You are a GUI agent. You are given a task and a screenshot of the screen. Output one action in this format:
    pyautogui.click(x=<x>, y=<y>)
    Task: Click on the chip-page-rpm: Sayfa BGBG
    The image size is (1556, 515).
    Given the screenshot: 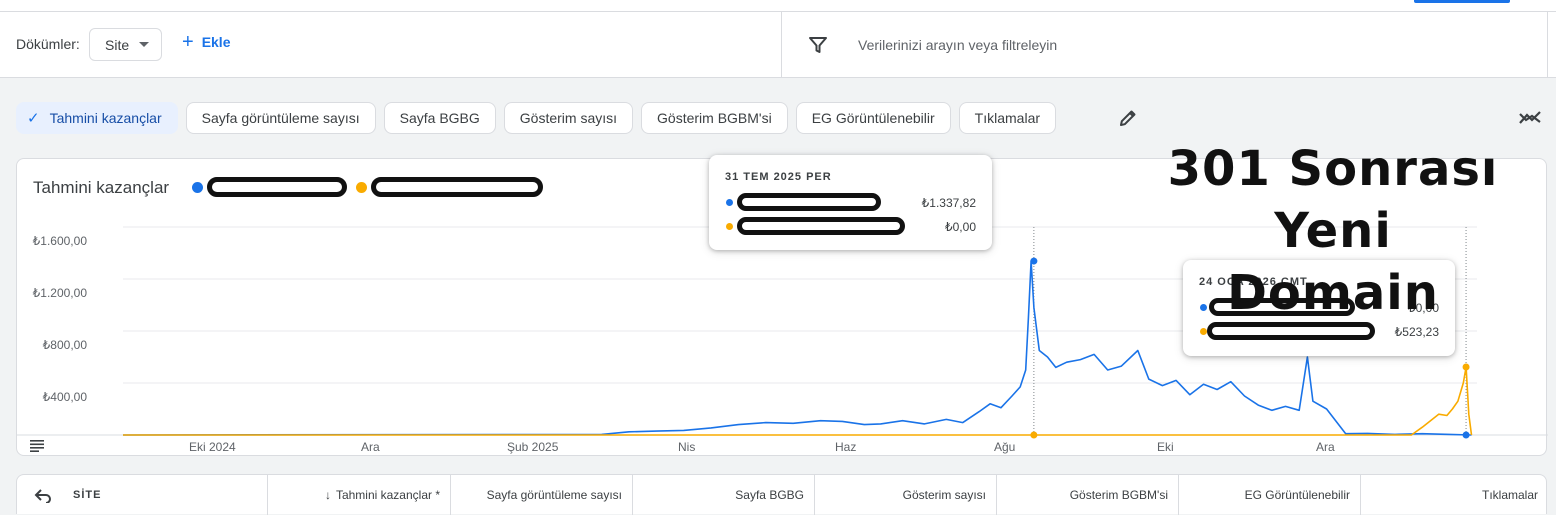 What is the action you would take?
    pyautogui.click(x=439, y=118)
    